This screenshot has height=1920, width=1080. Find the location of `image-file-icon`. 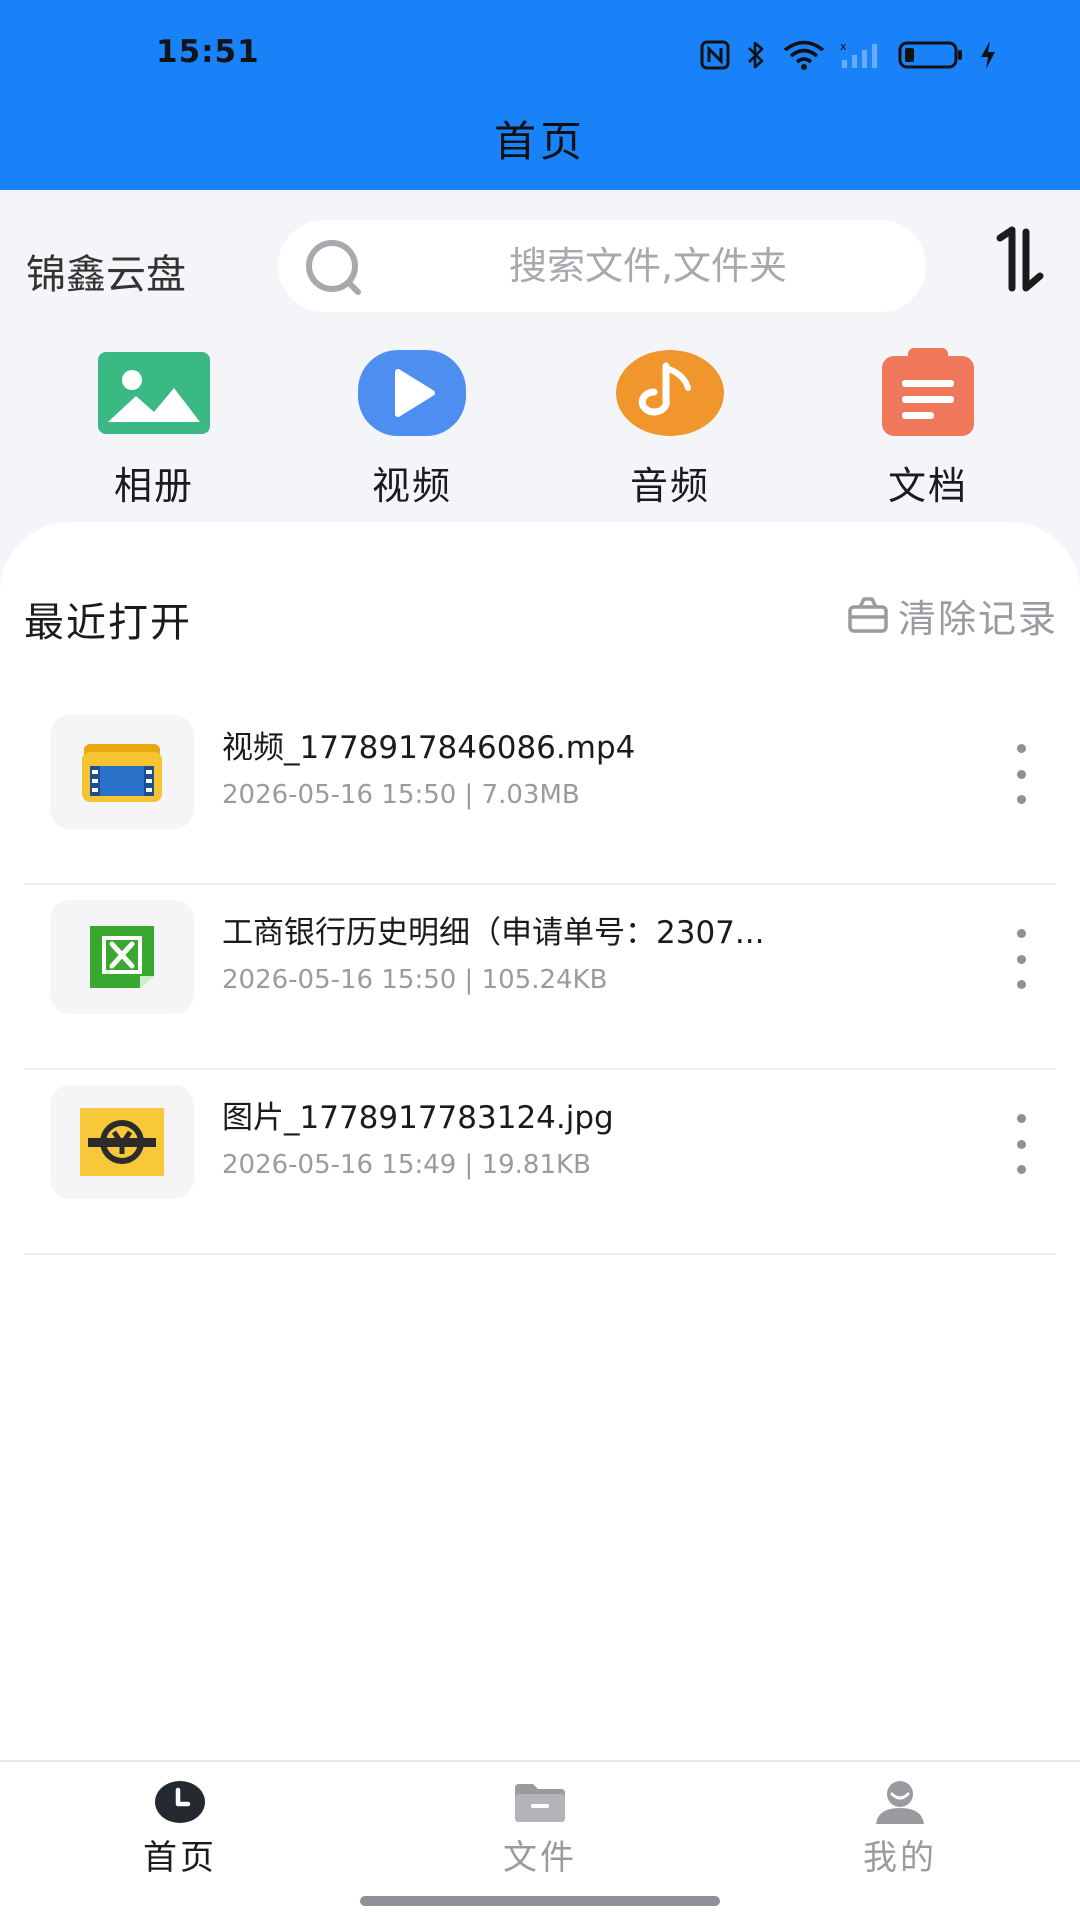

image-file-icon is located at coordinates (122, 1142).